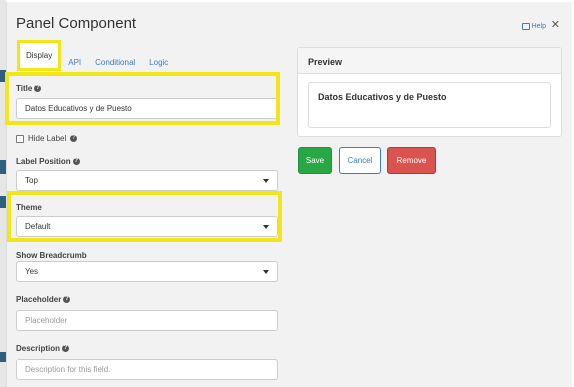 The width and height of the screenshot is (574, 387). Describe the element at coordinates (525, 26) in the screenshot. I see `external-link-icon` at that location.